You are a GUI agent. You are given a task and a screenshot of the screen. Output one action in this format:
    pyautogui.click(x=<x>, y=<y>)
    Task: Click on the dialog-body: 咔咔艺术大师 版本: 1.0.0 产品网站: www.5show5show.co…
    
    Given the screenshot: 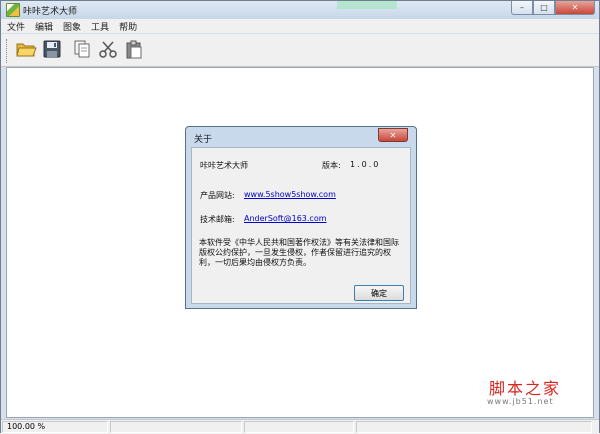 What is the action you would take?
    pyautogui.click(x=301, y=225)
    